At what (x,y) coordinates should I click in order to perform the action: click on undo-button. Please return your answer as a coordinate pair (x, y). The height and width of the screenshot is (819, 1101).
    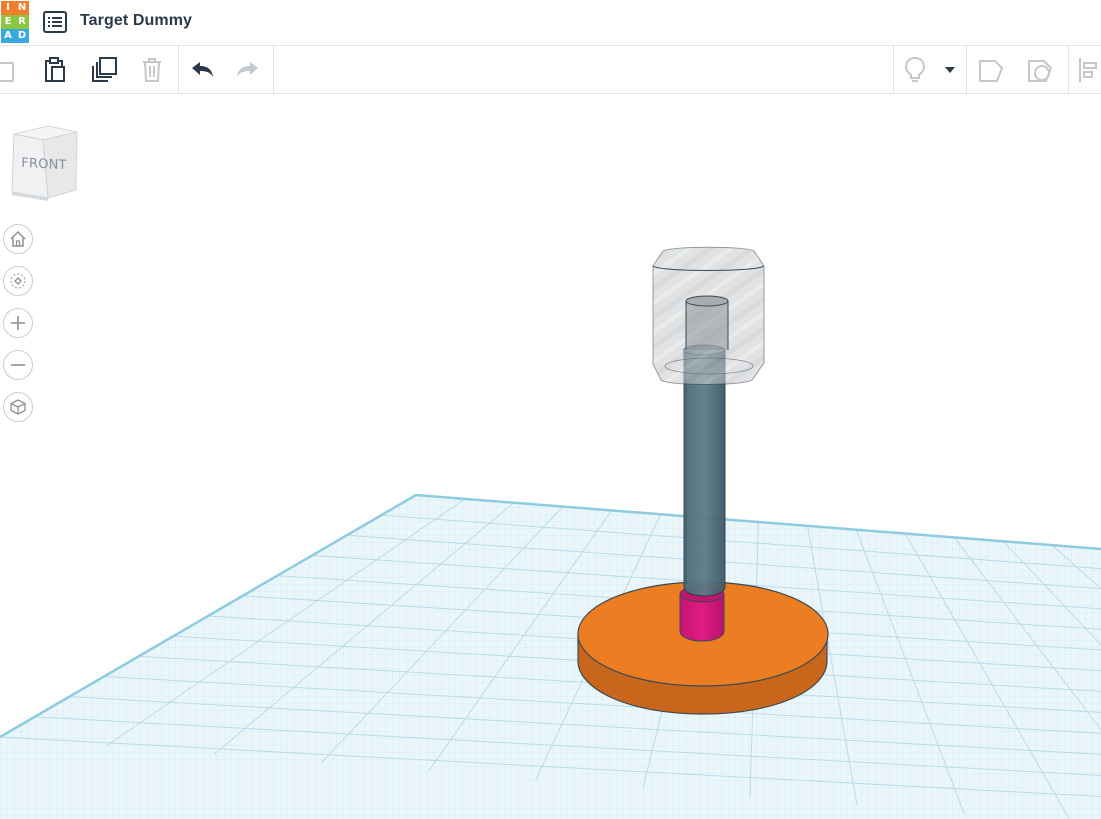
    Looking at the image, I should click on (202, 69).